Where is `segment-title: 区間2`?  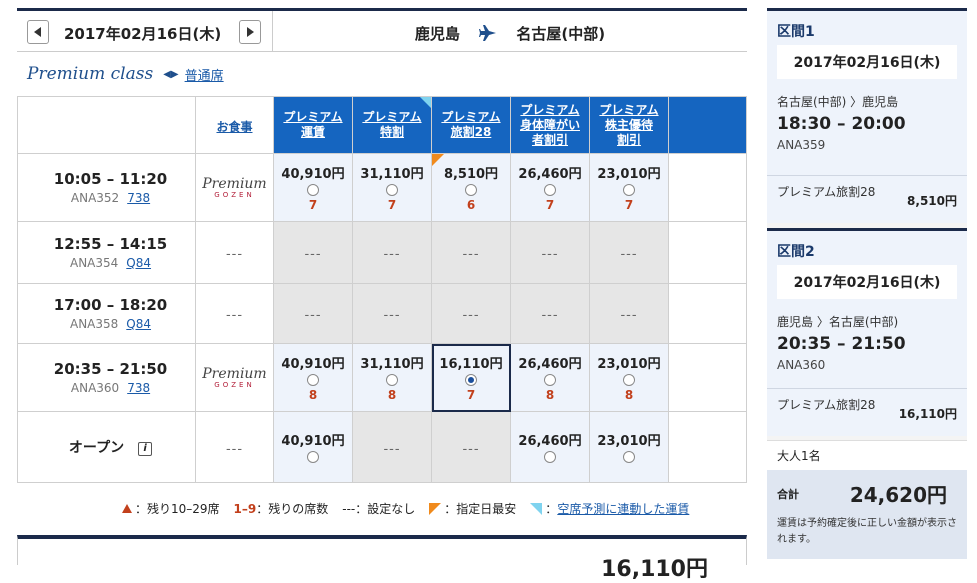
segment-title: 区間2 is located at coordinates (796, 252).